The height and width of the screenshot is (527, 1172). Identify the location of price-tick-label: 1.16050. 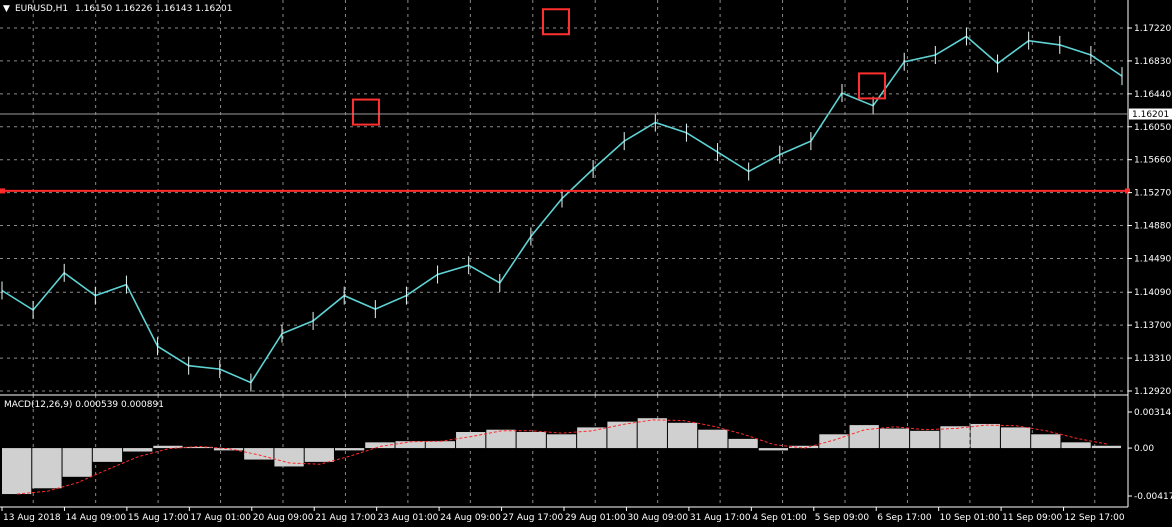
(1152, 128).